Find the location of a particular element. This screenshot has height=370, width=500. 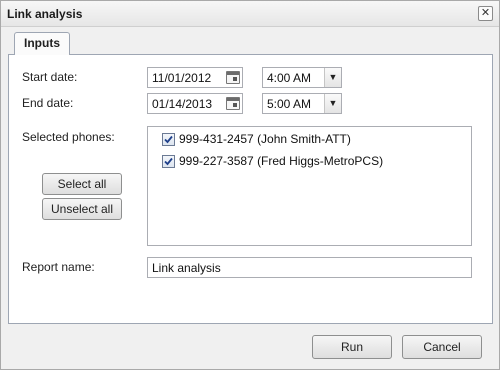

close-icon: ✕ is located at coordinates (485, 13).